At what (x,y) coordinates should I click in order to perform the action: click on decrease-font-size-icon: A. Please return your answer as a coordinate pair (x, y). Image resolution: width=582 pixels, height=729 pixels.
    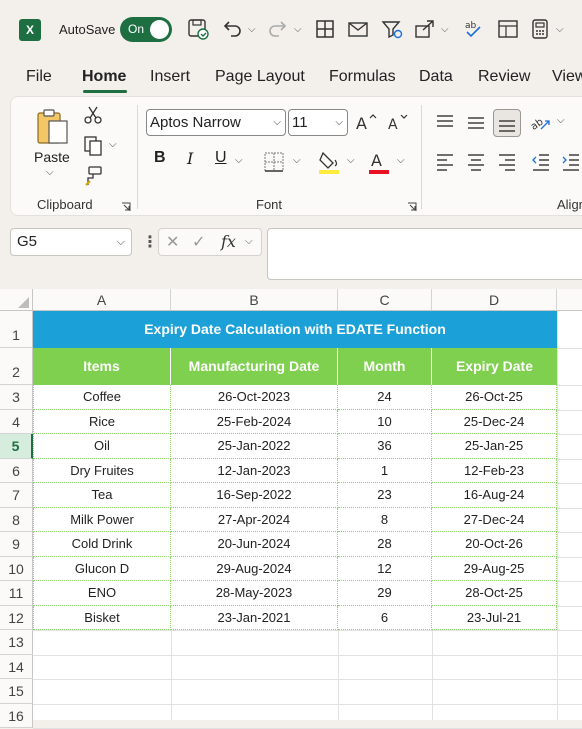
    Looking at the image, I should click on (398, 122).